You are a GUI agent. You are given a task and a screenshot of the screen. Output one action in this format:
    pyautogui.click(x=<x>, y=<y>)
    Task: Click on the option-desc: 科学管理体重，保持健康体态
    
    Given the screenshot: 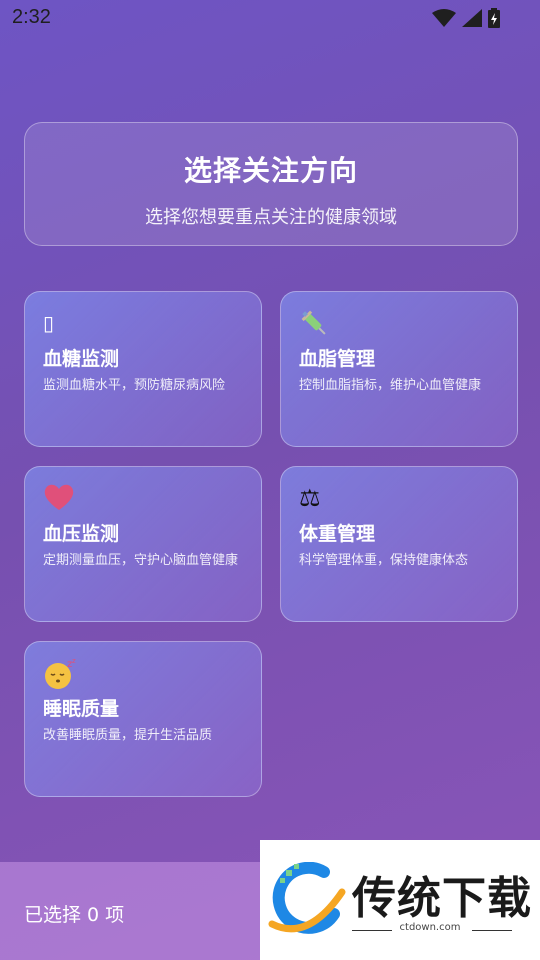 What is the action you would take?
    pyautogui.click(x=384, y=560)
    